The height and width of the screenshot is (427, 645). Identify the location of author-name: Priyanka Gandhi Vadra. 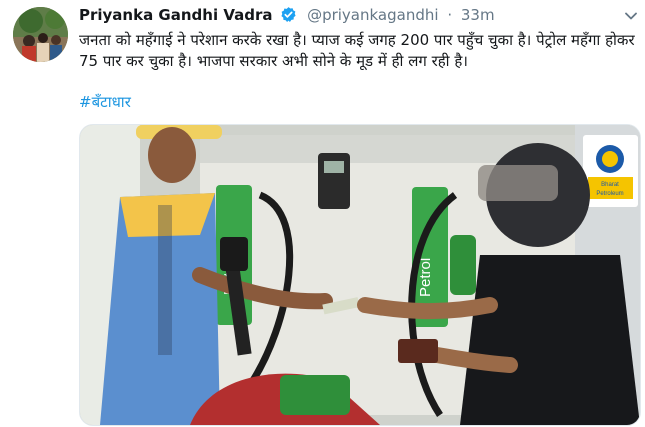
(176, 15).